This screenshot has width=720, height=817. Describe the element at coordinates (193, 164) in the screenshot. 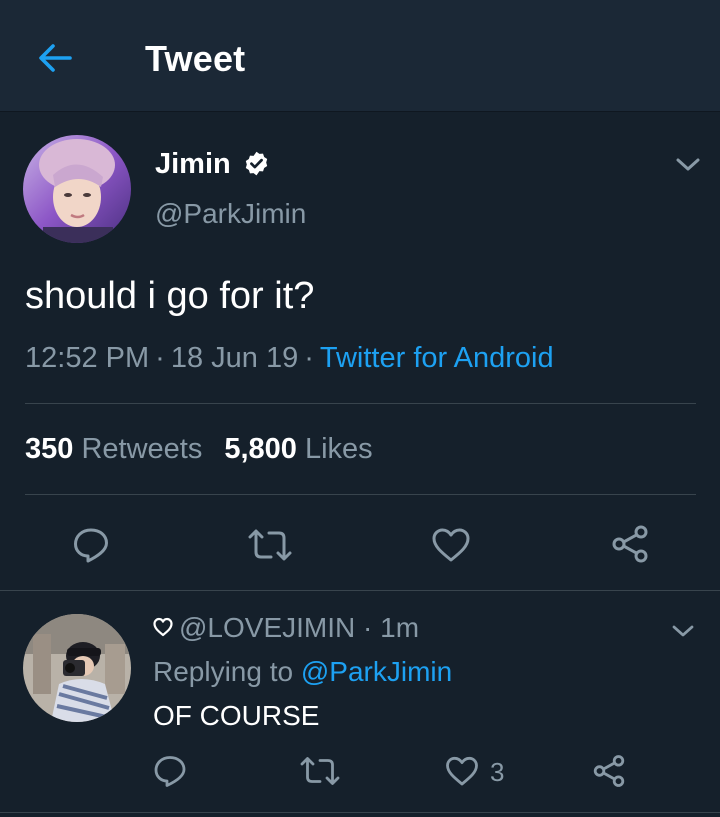

I see `author-display-name: Jimin` at that location.